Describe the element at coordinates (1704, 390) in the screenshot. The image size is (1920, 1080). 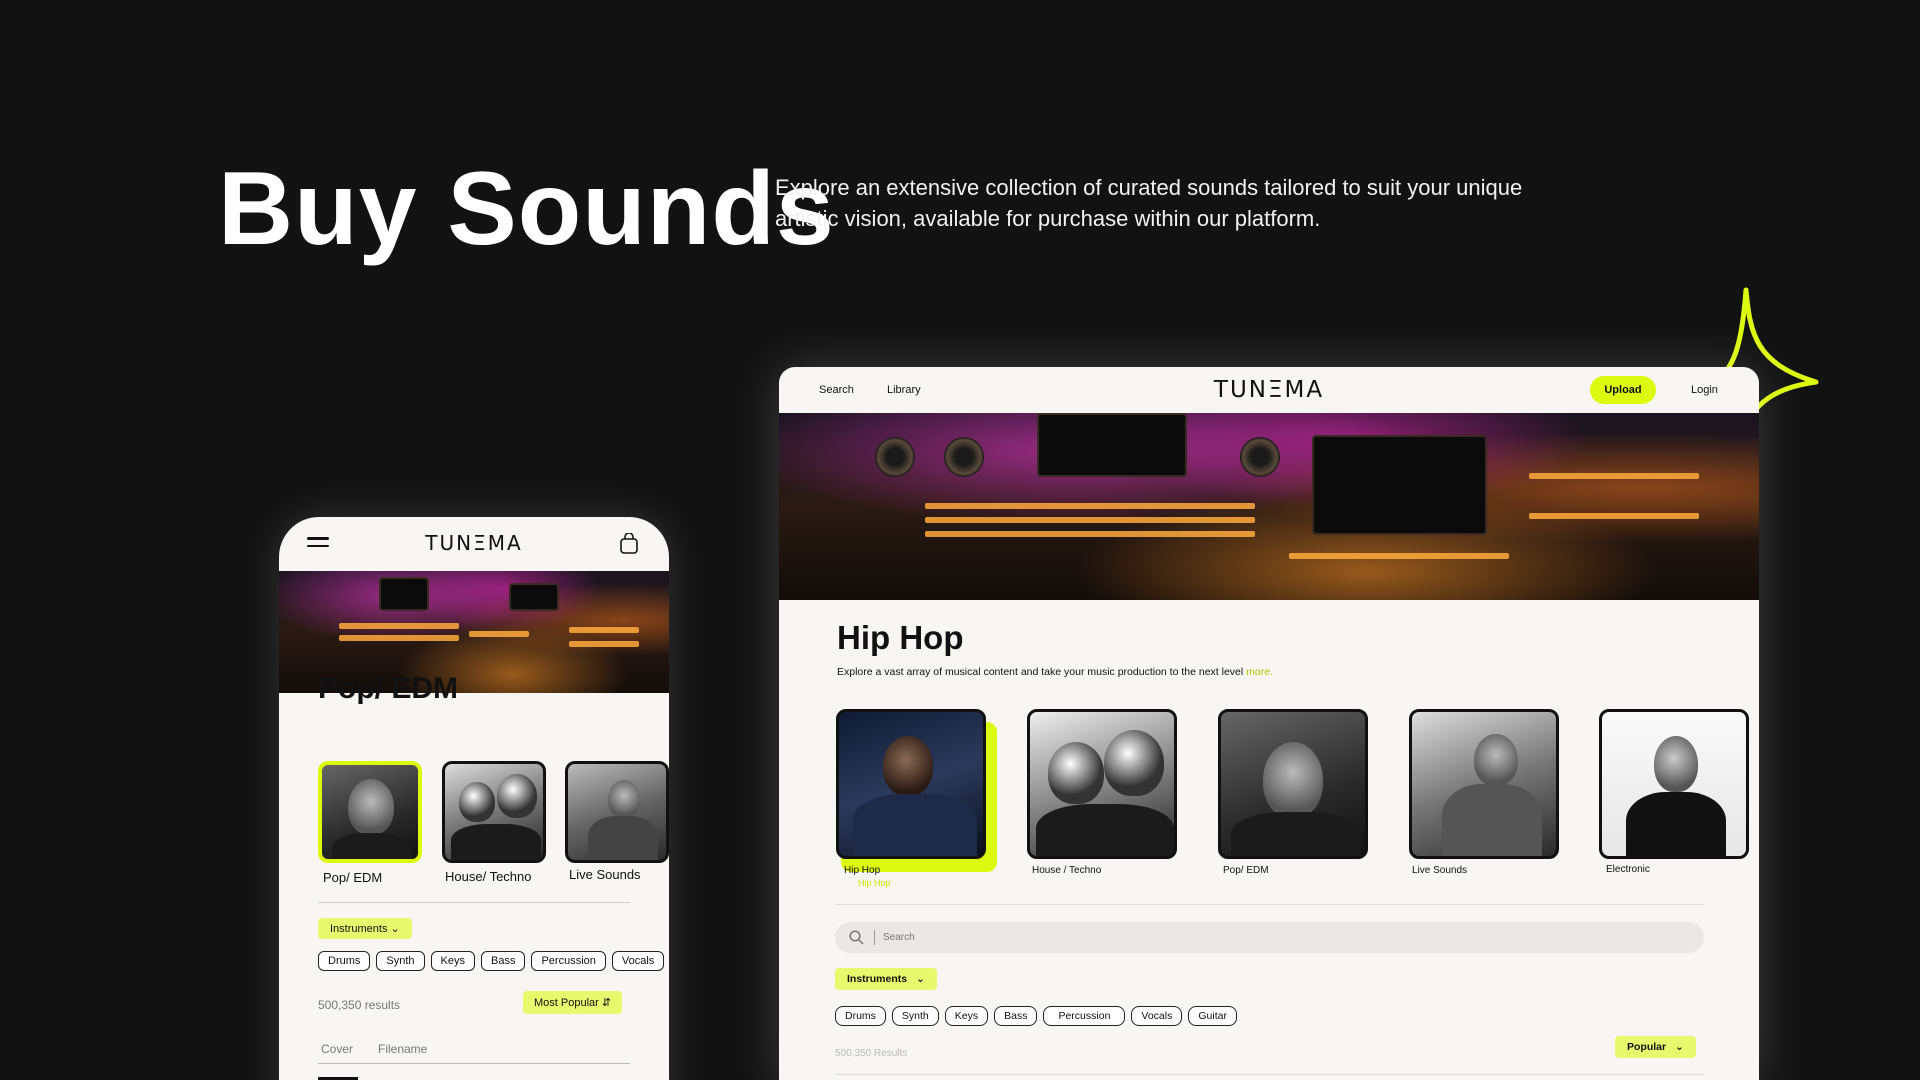
I see `login-link: Login` at that location.